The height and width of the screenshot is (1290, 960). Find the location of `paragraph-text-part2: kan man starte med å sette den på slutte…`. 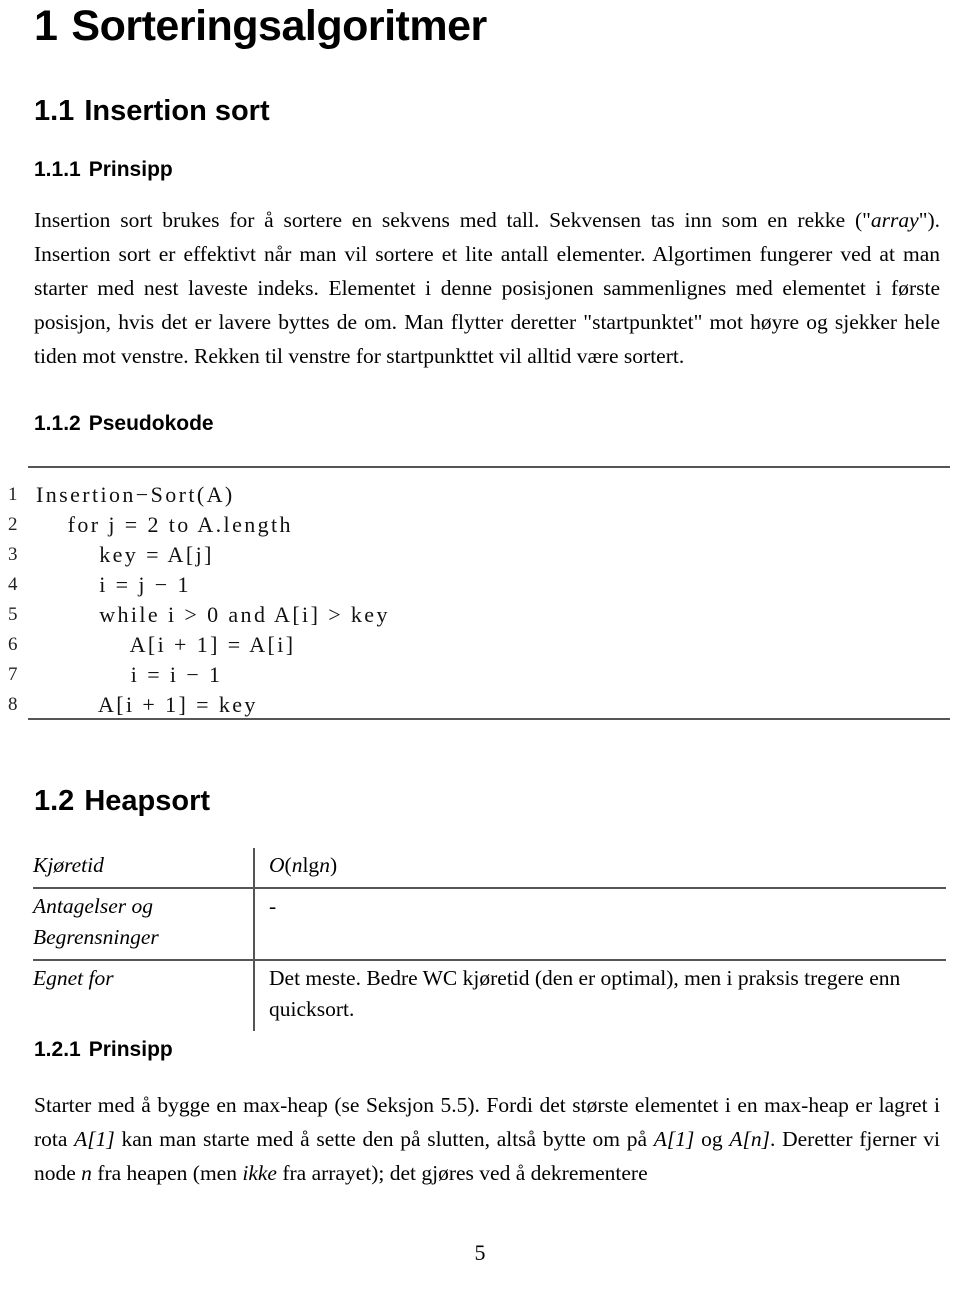

paragraph-text-part2: kan man starte med å sette den på slutte… is located at coordinates (384, 1139).